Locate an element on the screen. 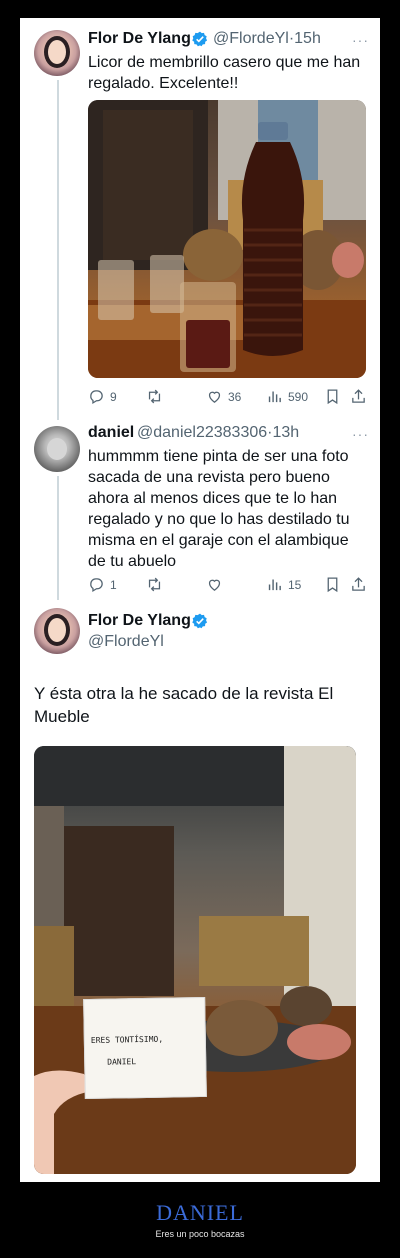  note-line-2: DANIEL is located at coordinates (122, 1062).